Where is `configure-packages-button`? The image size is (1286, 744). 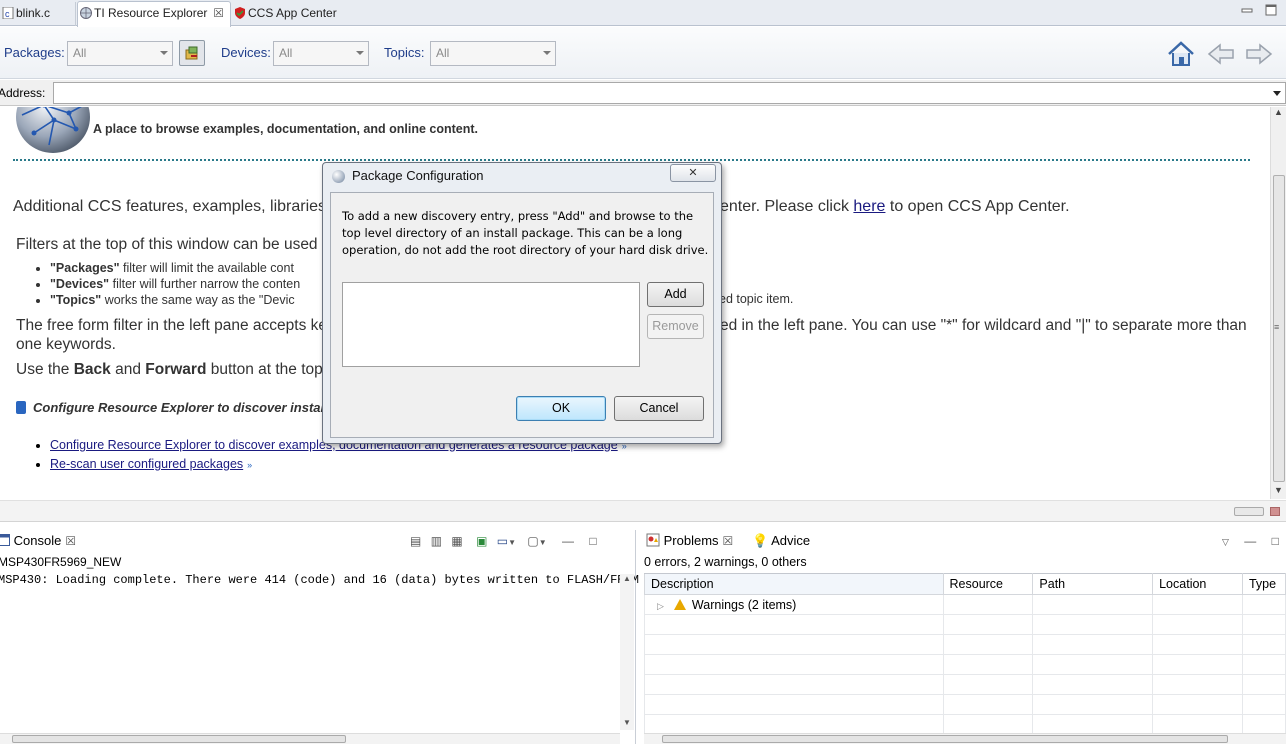 configure-packages-button is located at coordinates (192, 53).